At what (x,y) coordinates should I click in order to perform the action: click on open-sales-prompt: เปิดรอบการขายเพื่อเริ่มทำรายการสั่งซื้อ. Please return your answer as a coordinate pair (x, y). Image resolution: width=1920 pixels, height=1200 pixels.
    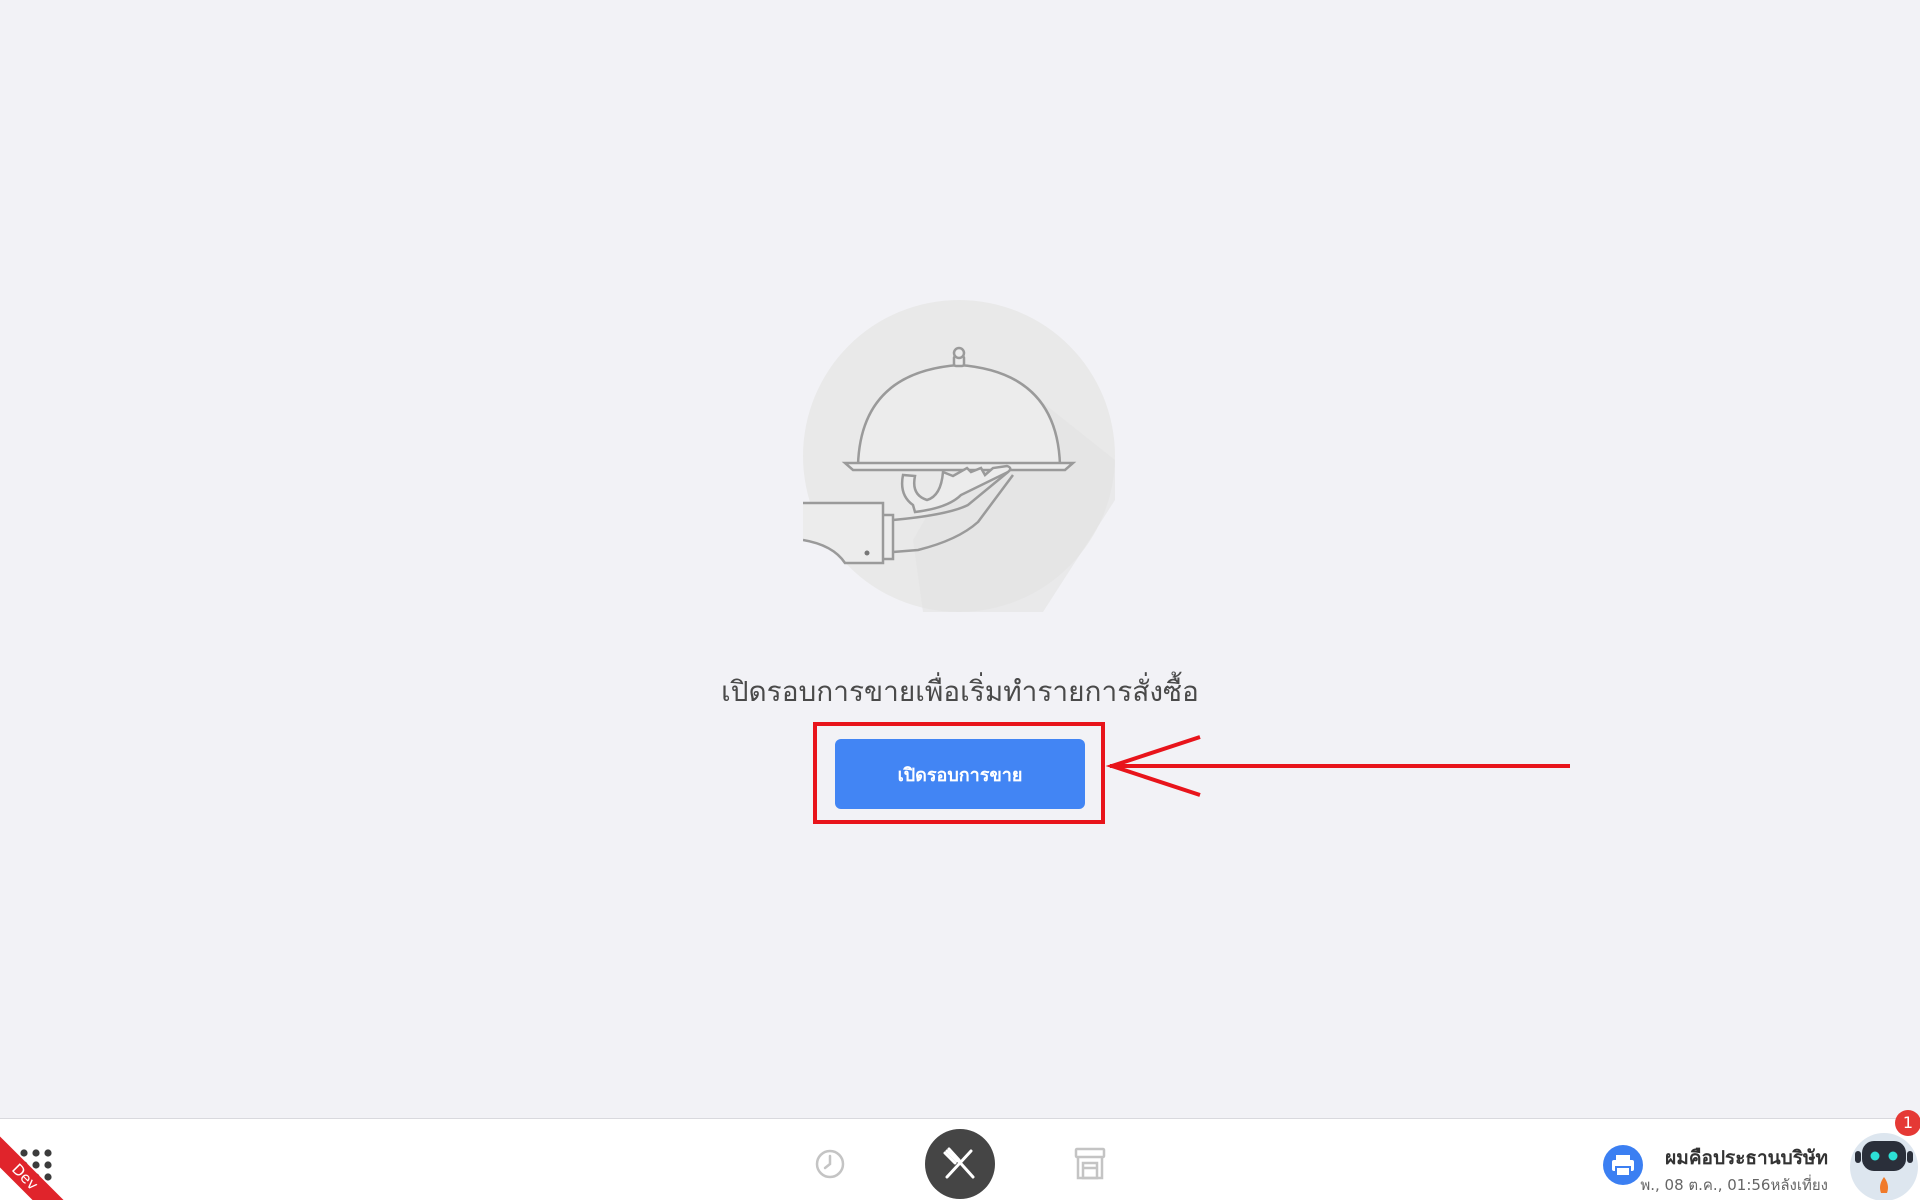
    Looking at the image, I should click on (960, 691).